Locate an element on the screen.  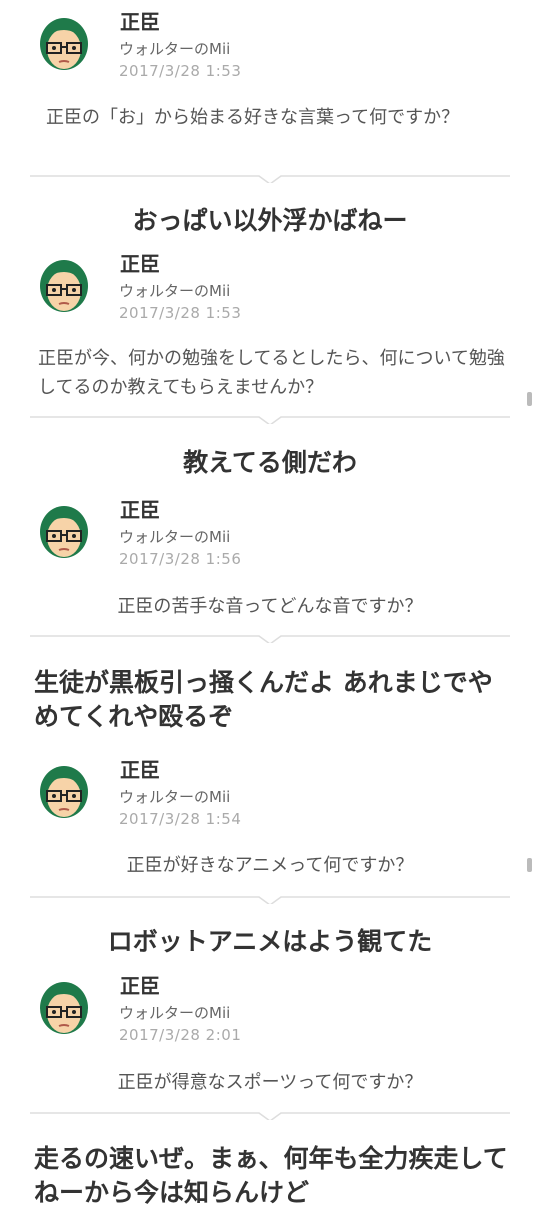
question-text: 正臣の苦手な音ってどんな音ですか？ is located at coordinates (270, 606).